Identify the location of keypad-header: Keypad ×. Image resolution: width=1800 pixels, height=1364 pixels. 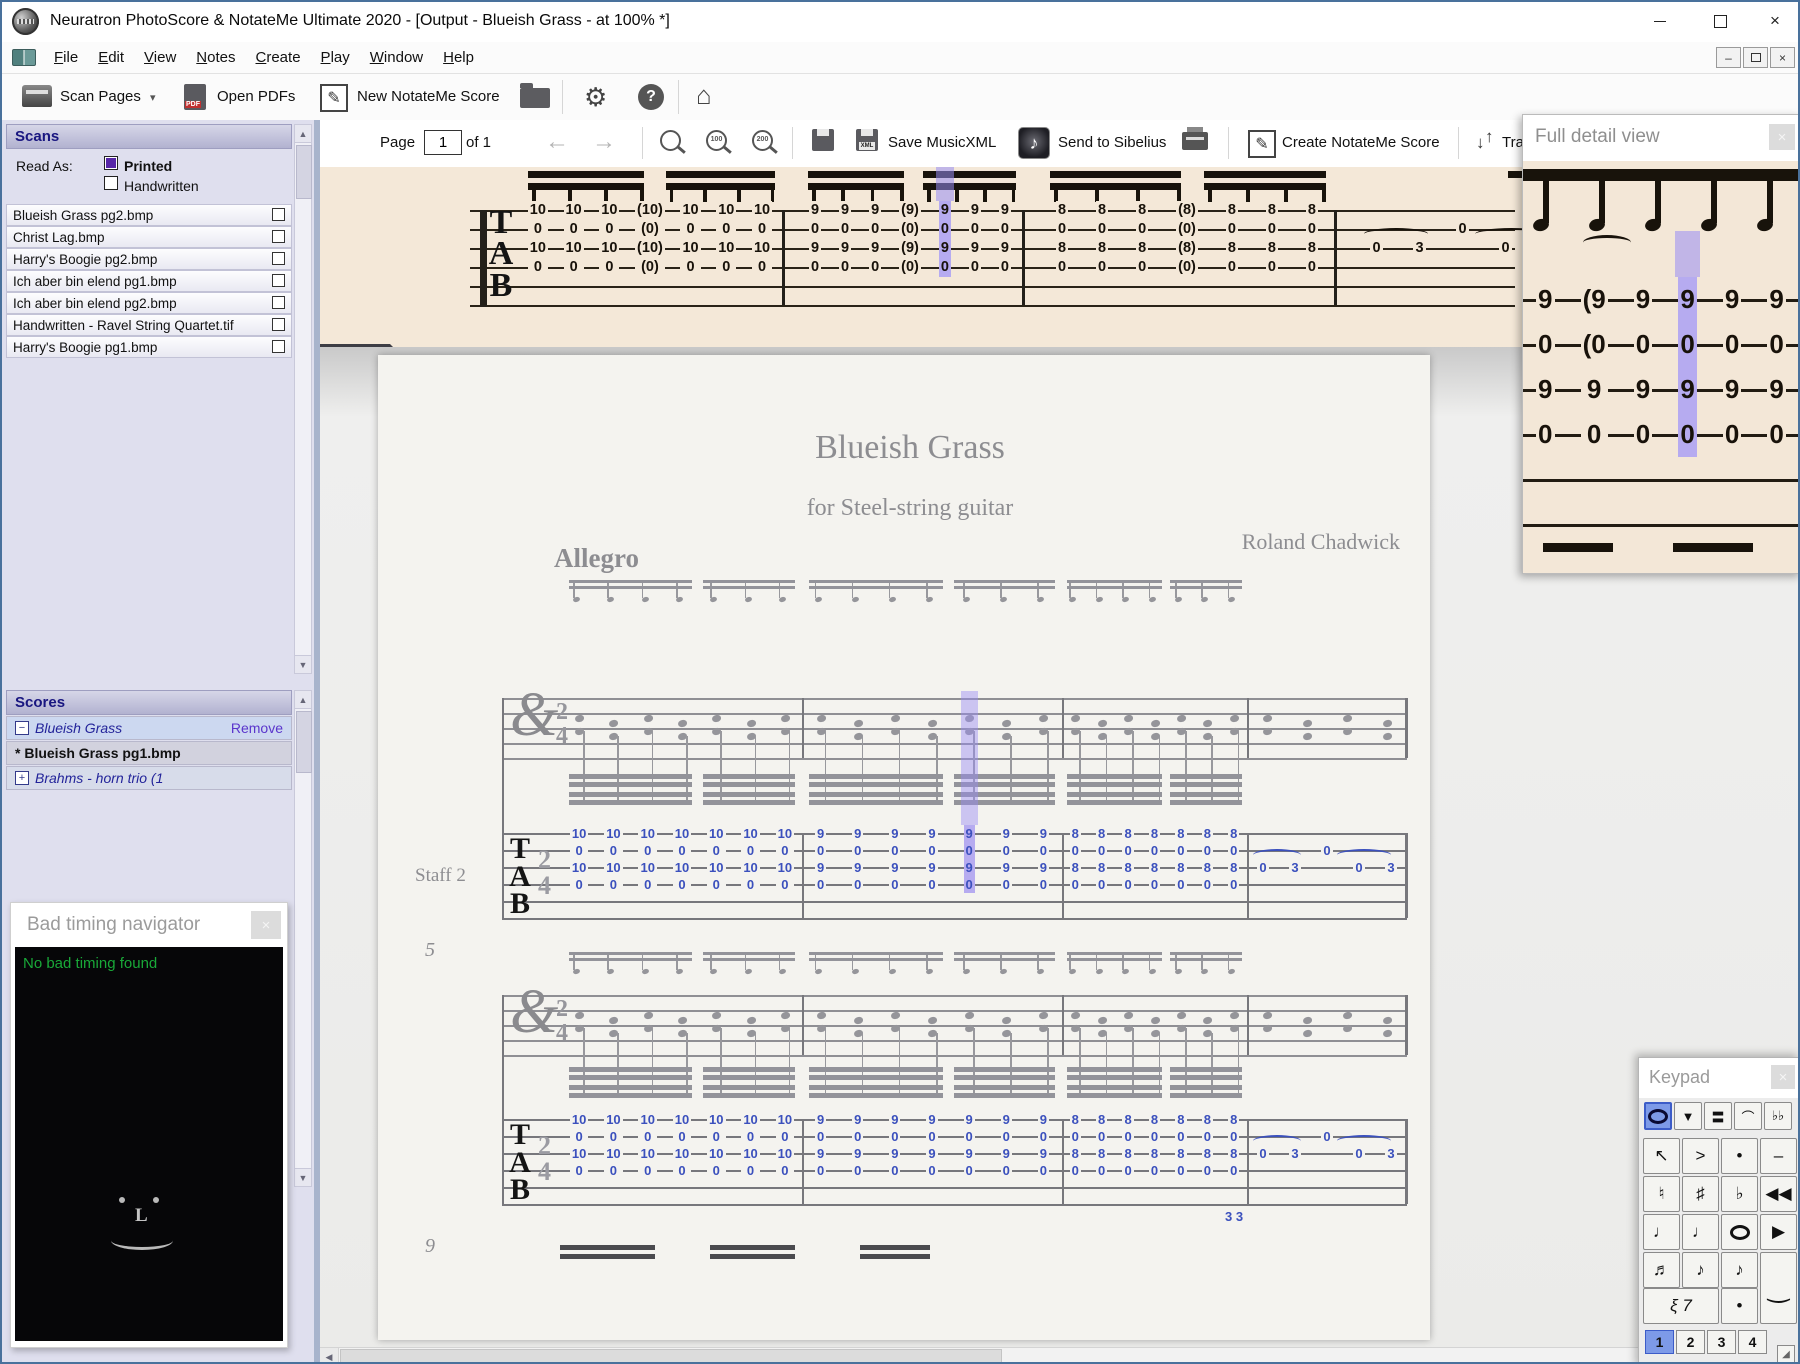
(1718, 1078).